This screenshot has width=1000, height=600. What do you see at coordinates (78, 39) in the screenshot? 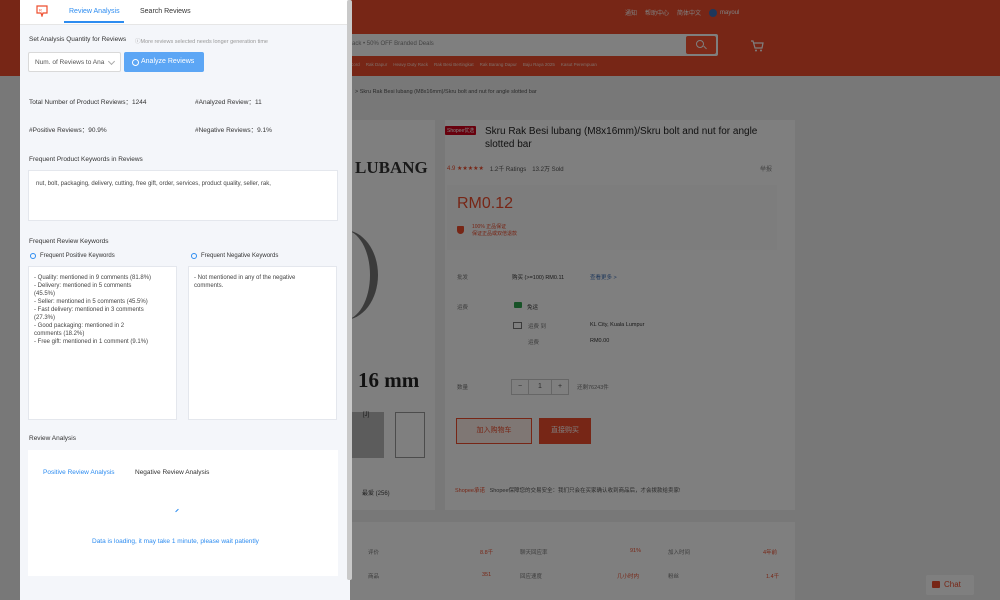
I see `quantity-label: Set Analysis Quantity for Reviews` at bounding box center [78, 39].